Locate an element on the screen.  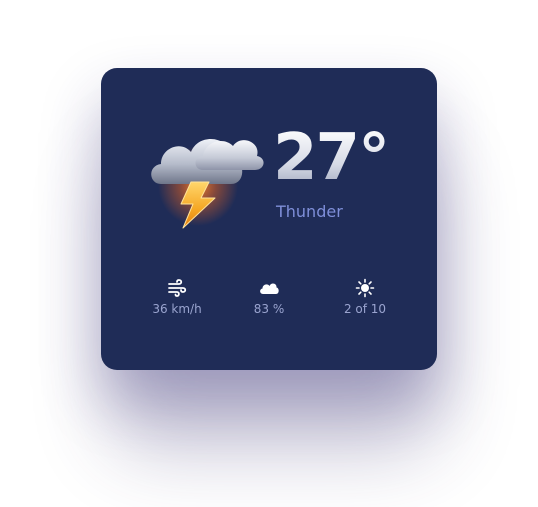
humidity-stat: 83 % is located at coordinates (269, 297).